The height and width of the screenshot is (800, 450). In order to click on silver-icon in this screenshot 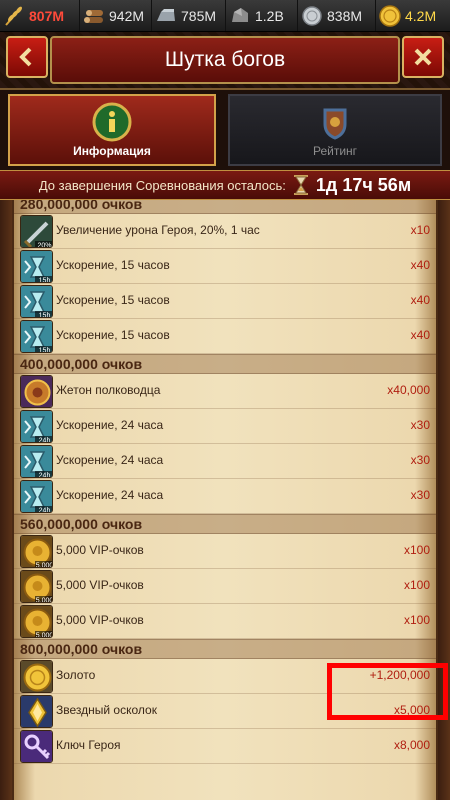, I will do `click(312, 15)`.